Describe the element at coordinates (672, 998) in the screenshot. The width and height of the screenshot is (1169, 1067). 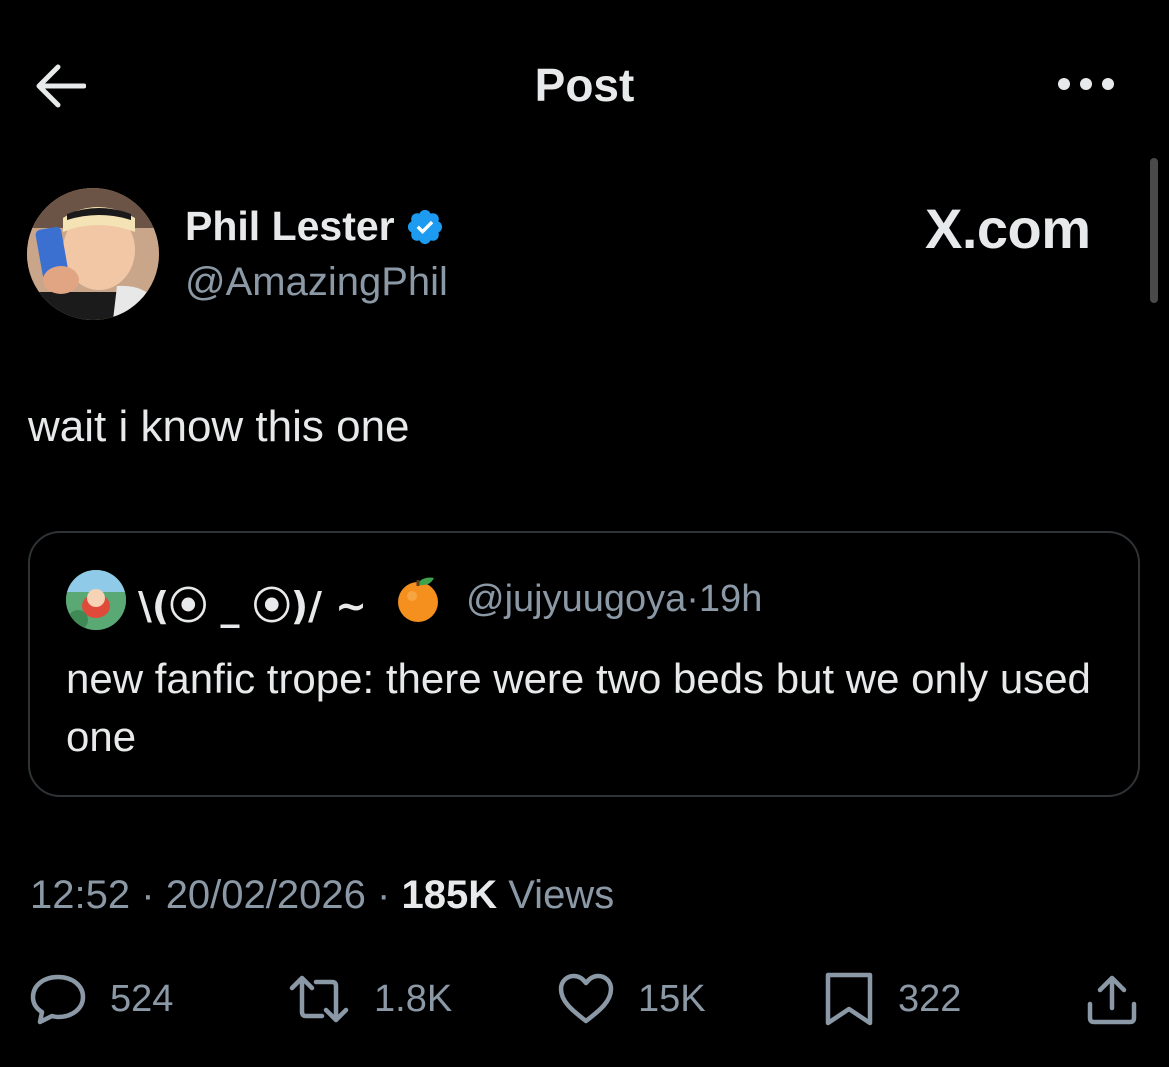
I see `like-count: 15K` at that location.